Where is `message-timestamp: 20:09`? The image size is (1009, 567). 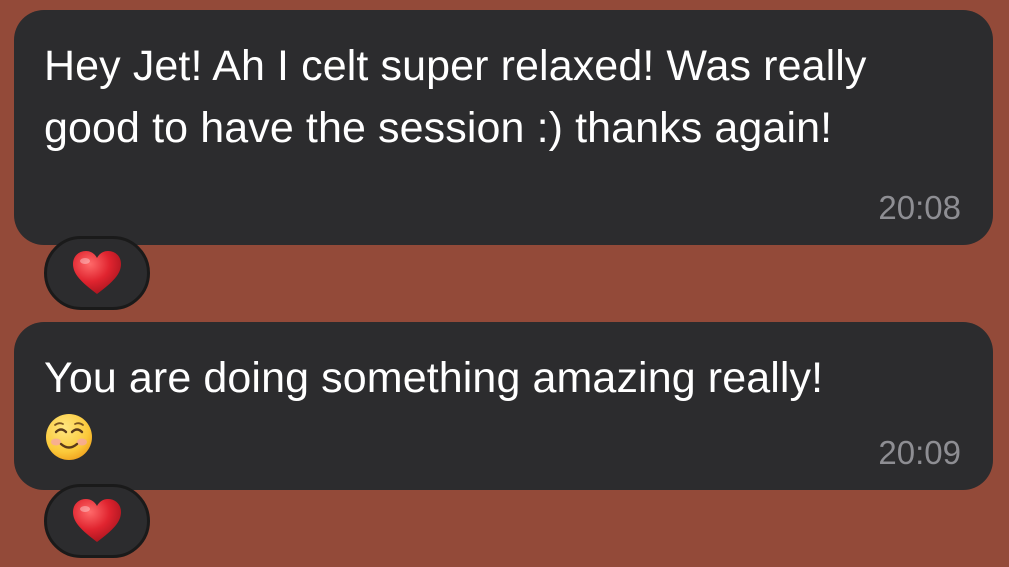 message-timestamp: 20:09 is located at coordinates (919, 452).